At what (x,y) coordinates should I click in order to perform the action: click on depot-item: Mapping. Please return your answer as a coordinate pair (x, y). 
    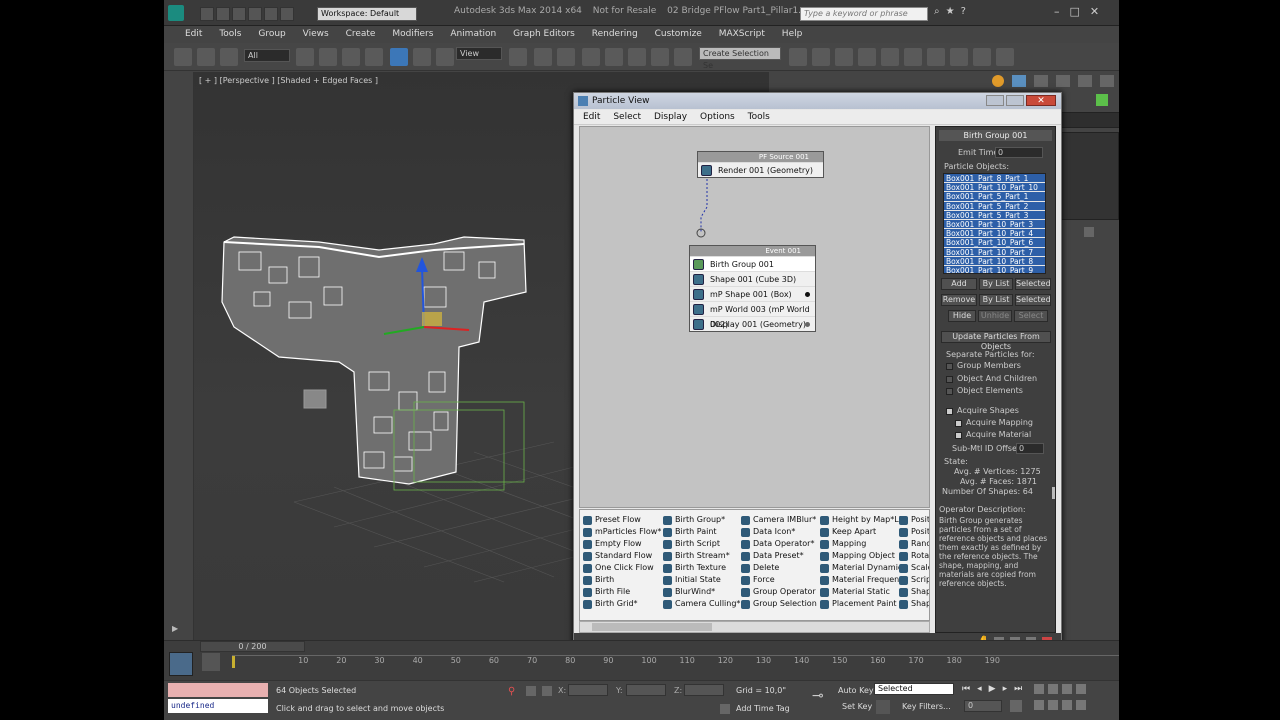
    Looking at the image, I should click on (843, 544).